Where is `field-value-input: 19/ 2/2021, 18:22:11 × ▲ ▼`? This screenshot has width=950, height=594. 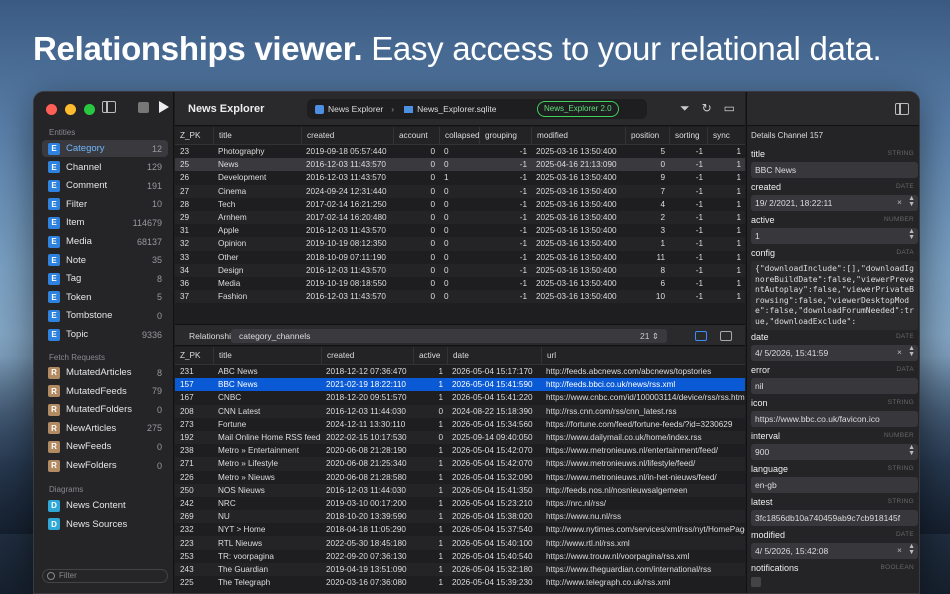 field-value-input: 19/ 2/2021, 18:22:11 × ▲ ▼ is located at coordinates (834, 203).